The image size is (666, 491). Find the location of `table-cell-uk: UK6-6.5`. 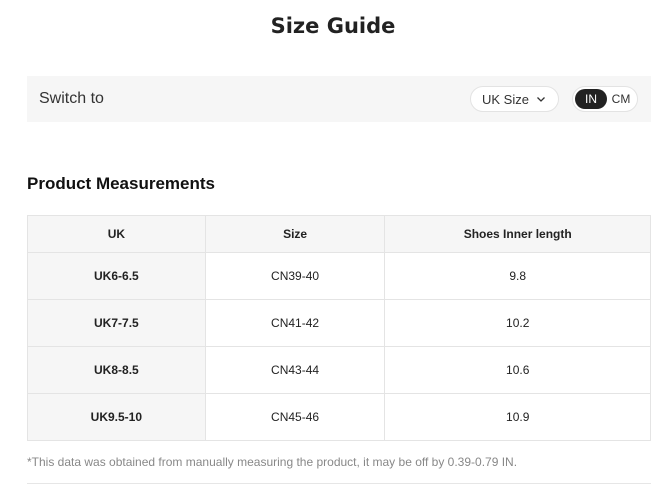

table-cell-uk: UK6-6.5 is located at coordinates (116, 276).